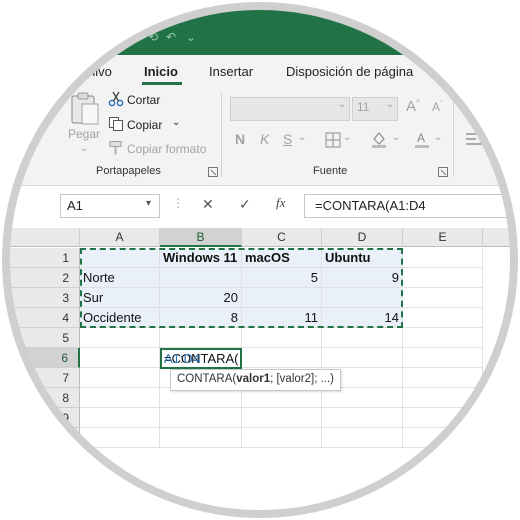 The image size is (520, 520). I want to click on cell-c5, so click(282, 338).